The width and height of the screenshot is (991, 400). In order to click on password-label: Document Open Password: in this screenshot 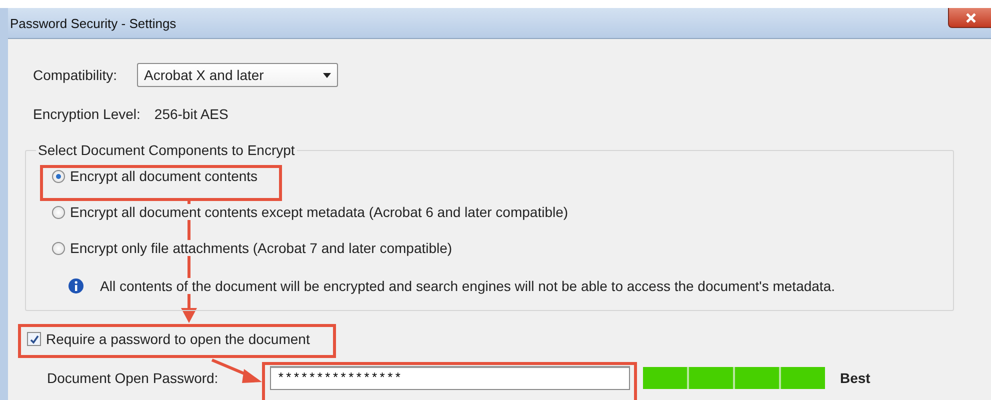, I will do `click(132, 378)`.